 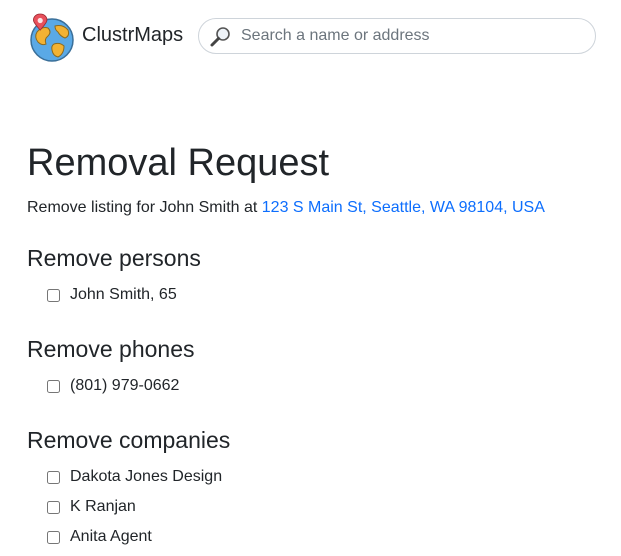 What do you see at coordinates (411, 36) in the screenshot?
I see `search-input` at bounding box center [411, 36].